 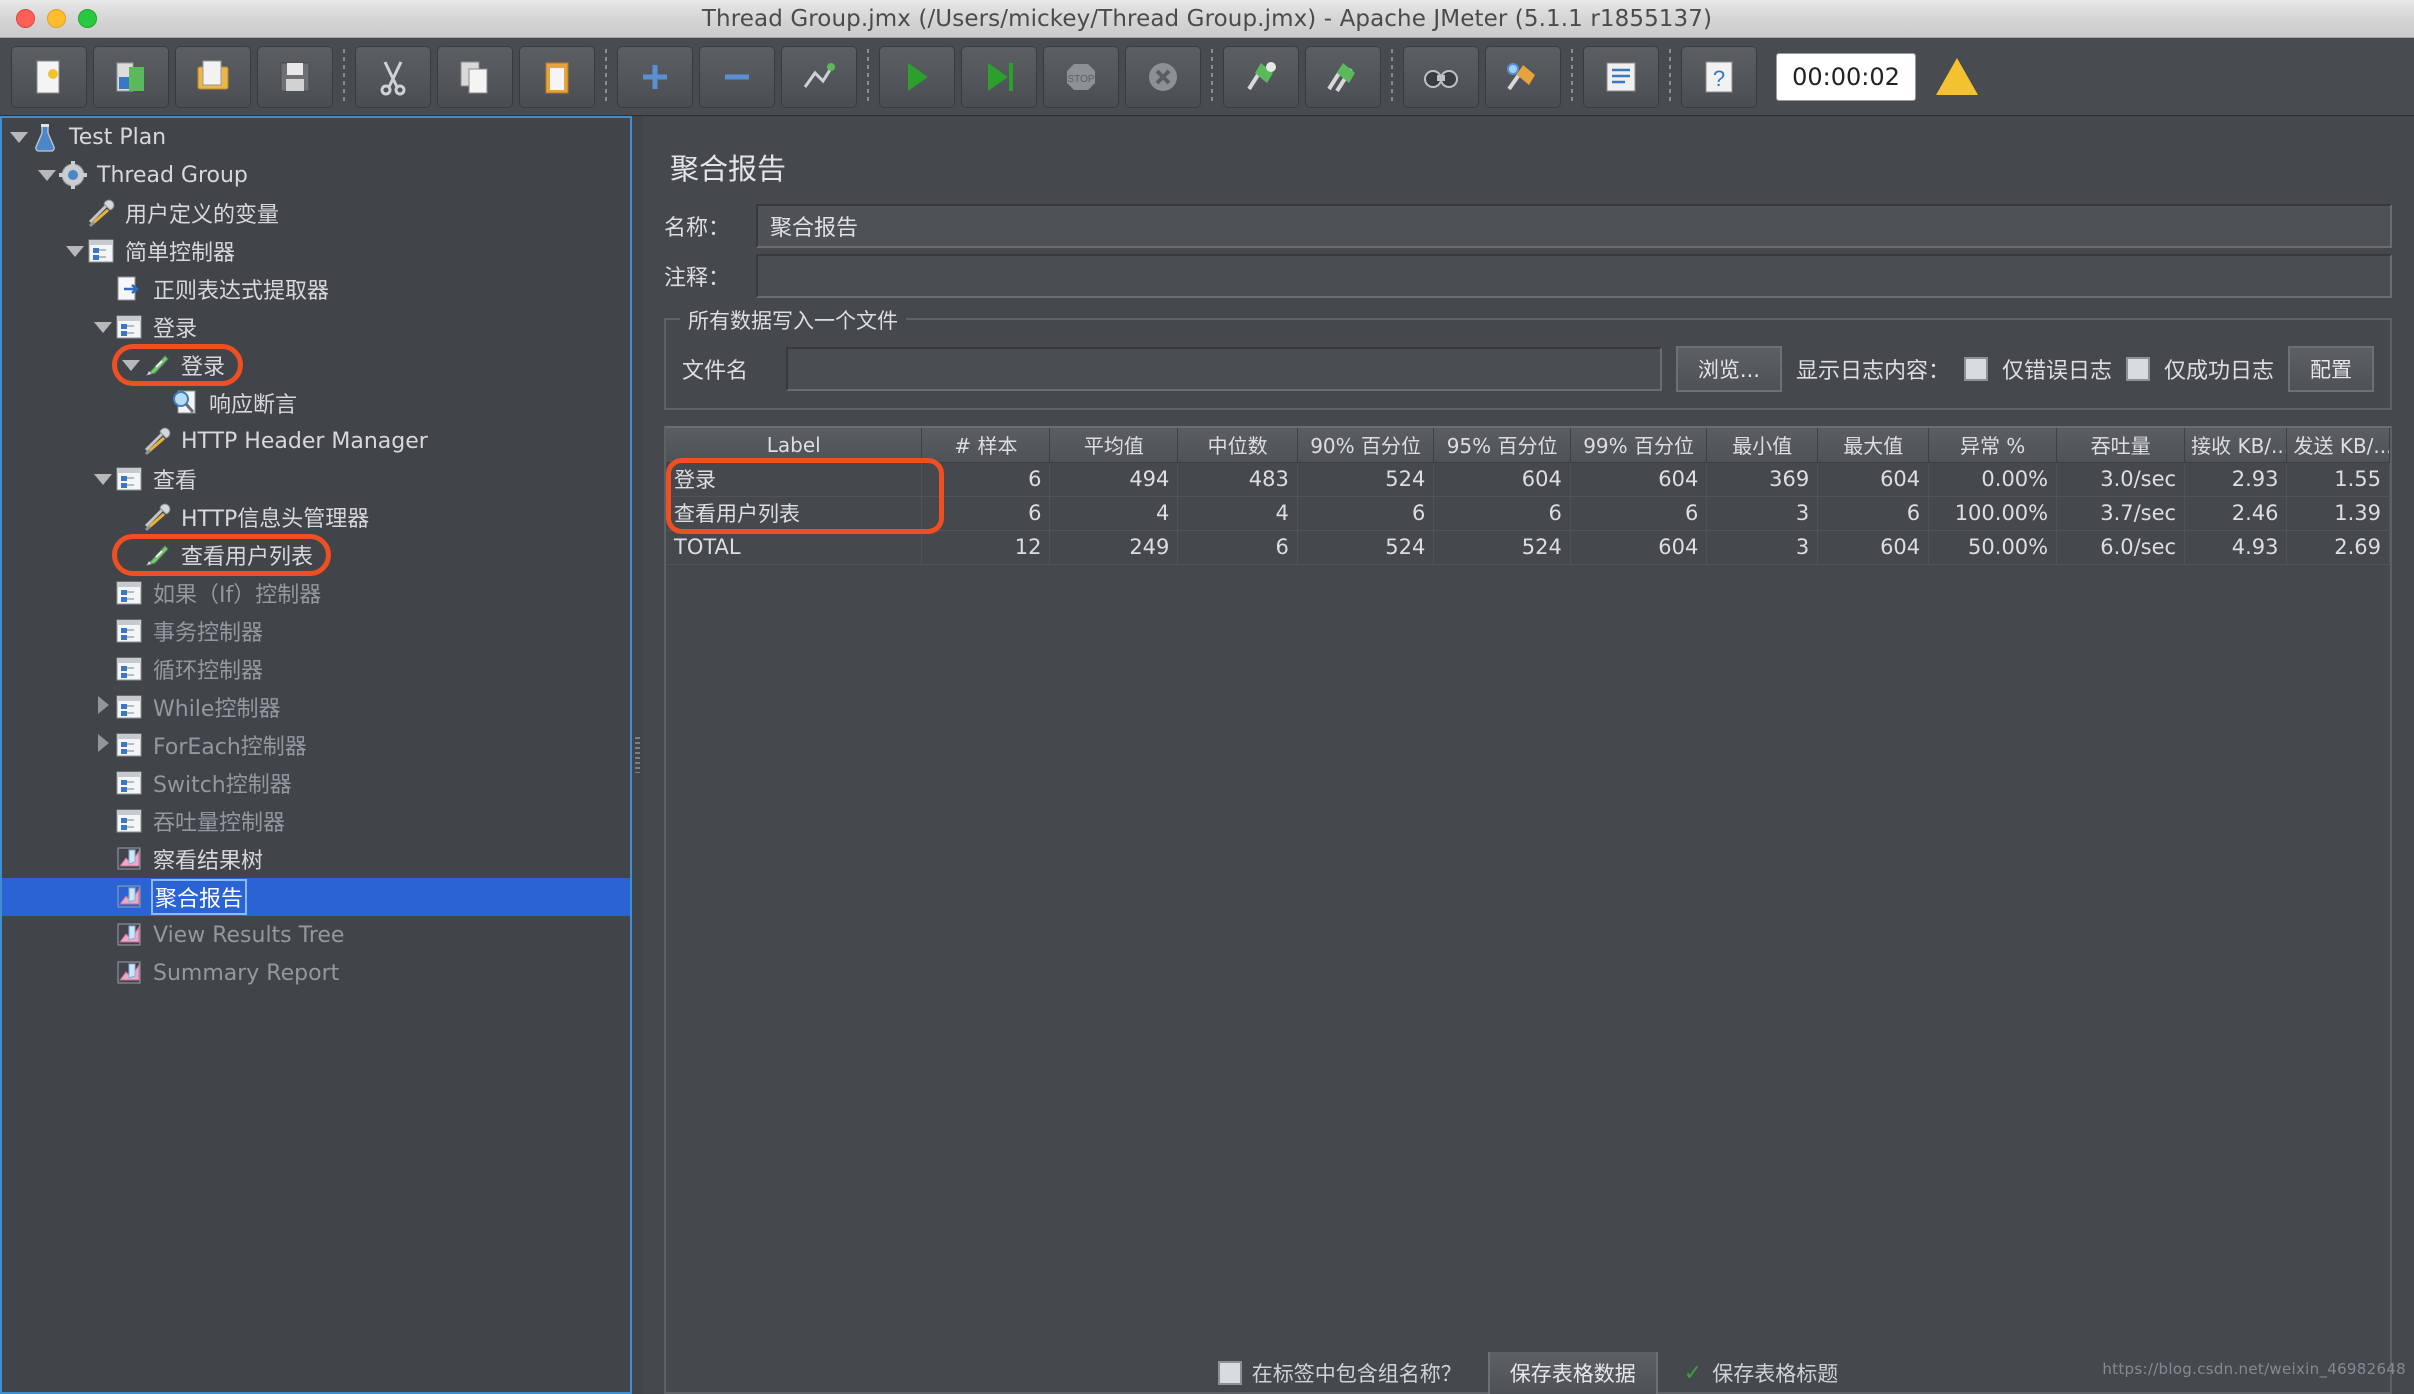 I want to click on play-no-pause-icon, so click(x=1000, y=76).